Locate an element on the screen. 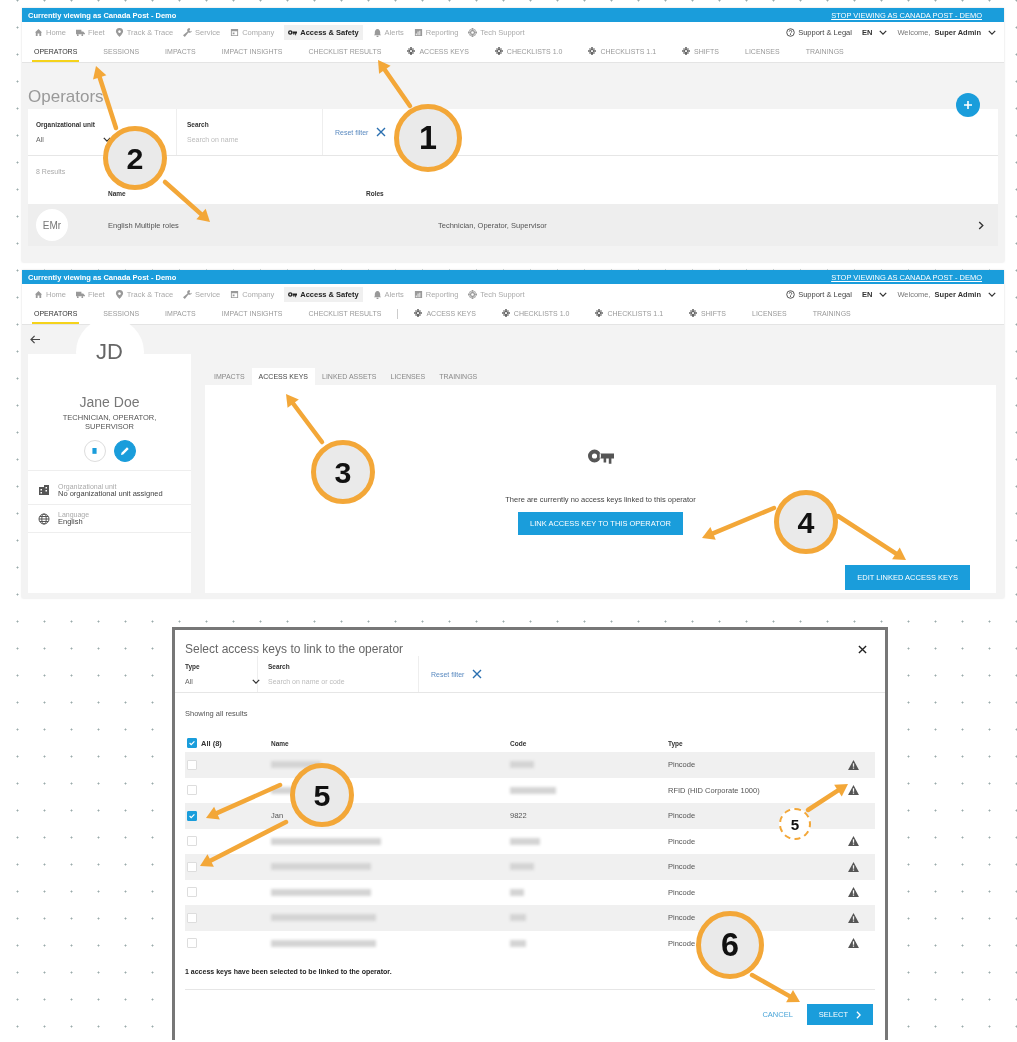  delete-button is located at coordinates (94, 450).